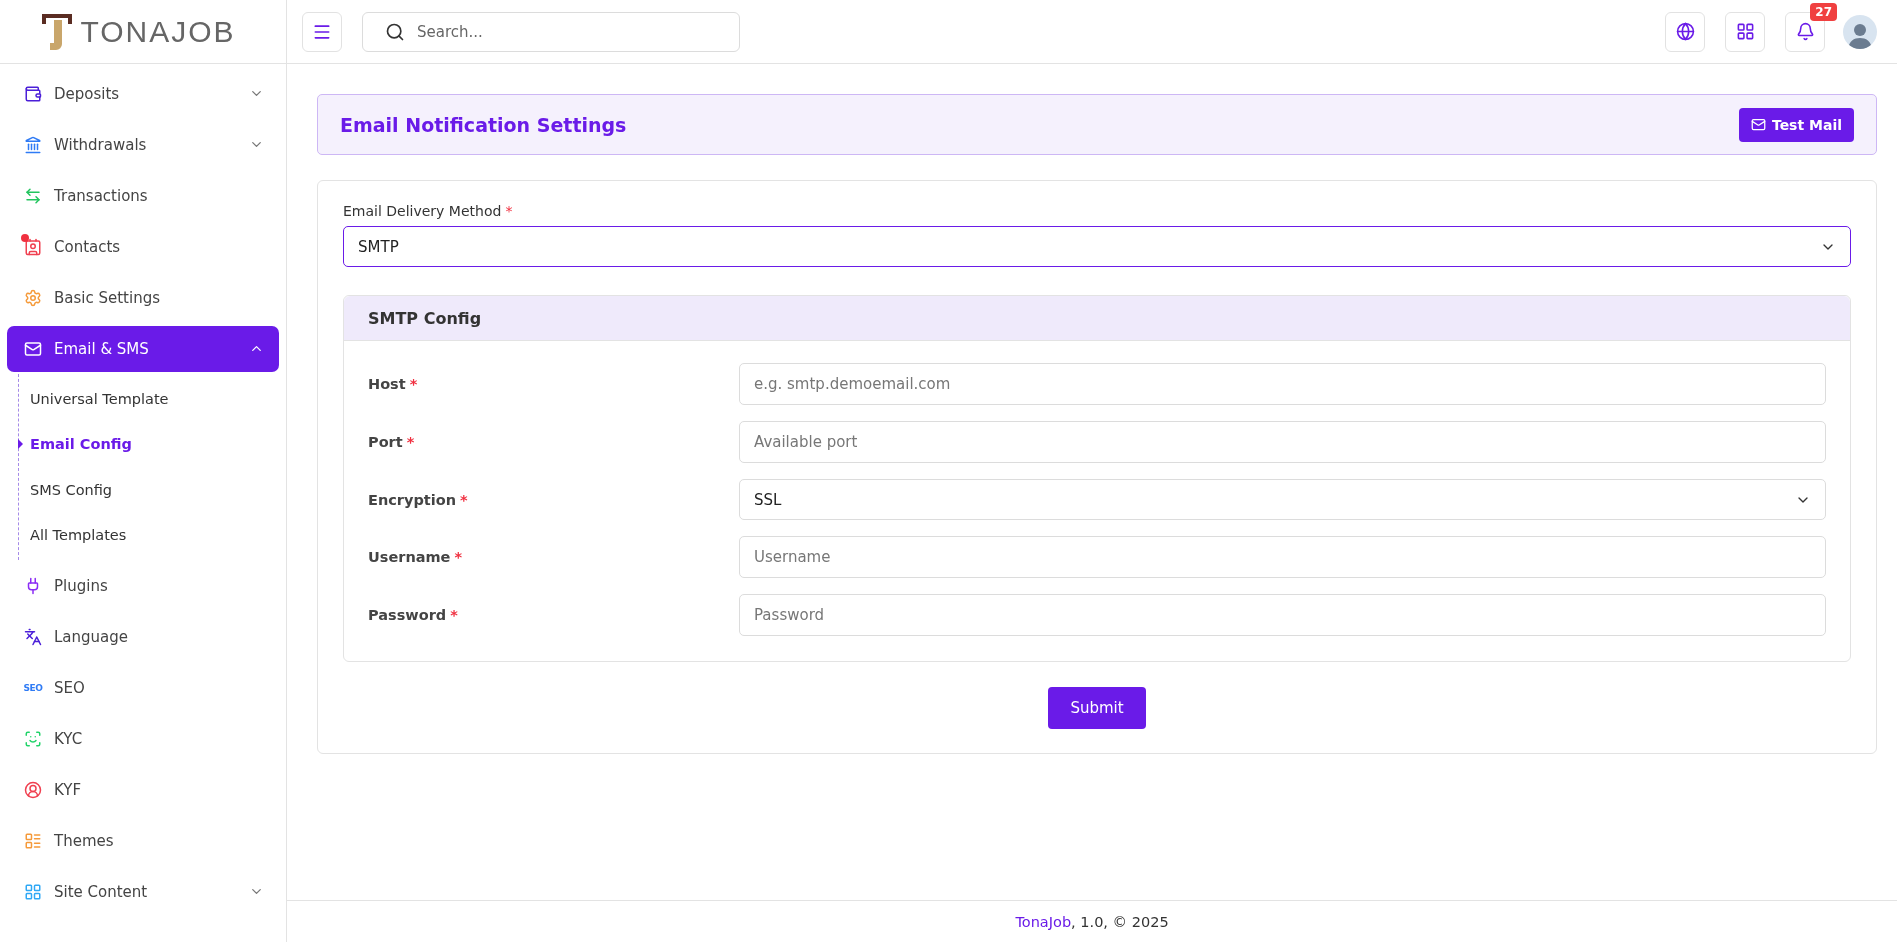 The height and width of the screenshot is (942, 1897). I want to click on field-label: Encryption *, so click(418, 499).